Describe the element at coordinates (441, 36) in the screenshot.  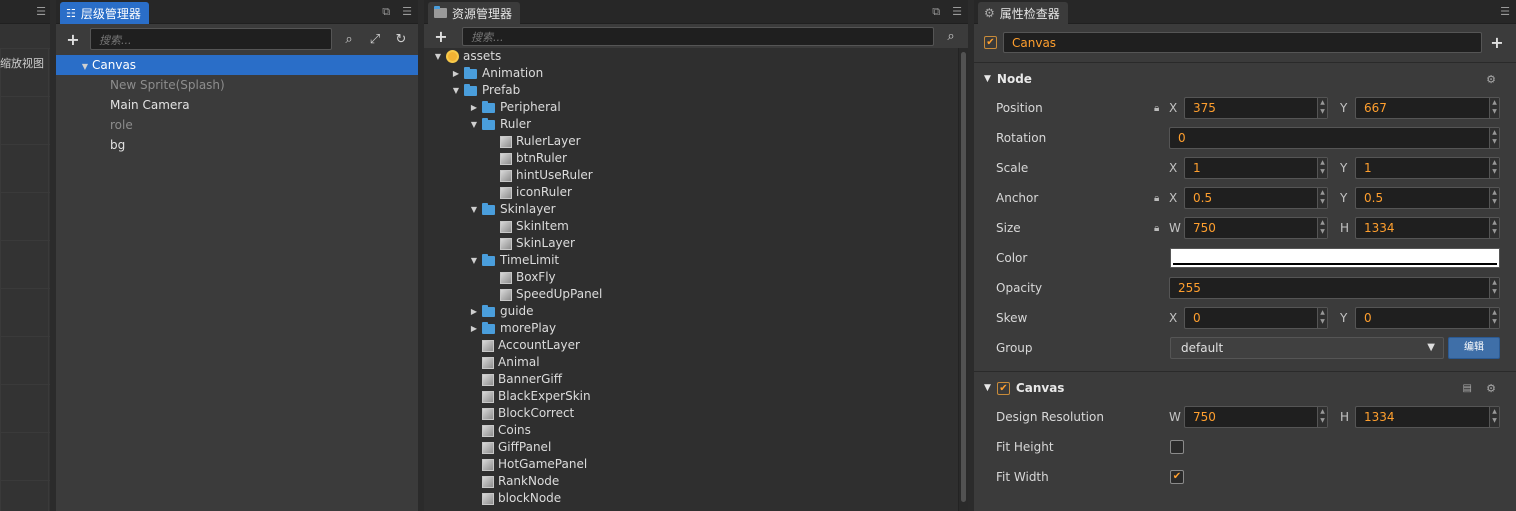
I see `add-asset-button: +` at that location.